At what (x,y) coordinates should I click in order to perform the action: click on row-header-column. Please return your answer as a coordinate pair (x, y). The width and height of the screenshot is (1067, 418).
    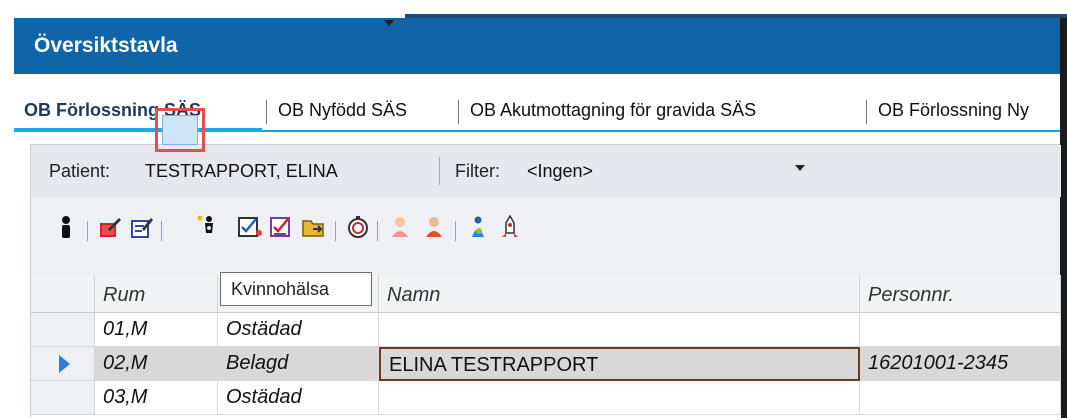
    Looking at the image, I should click on (63, 294).